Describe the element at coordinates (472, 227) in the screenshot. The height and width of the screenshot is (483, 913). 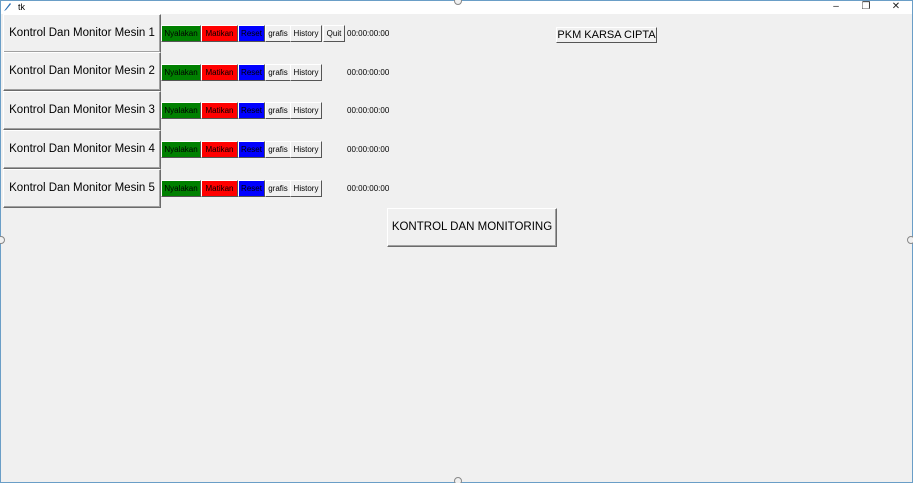
I see `kontrol-dan-monitoring-button: KONTROL DAN MONITORING` at that location.